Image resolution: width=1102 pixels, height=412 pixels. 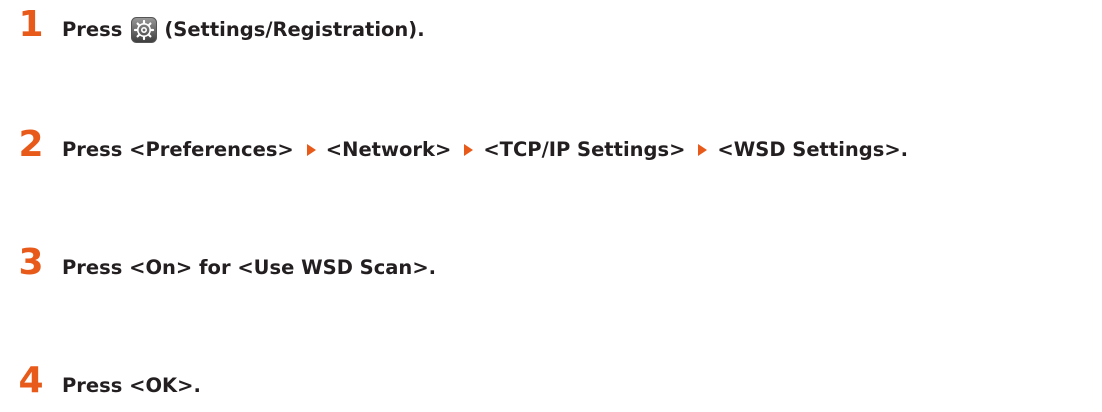 I want to click on menu-path-tcpip-settings: <TCP/IP Settings>, so click(x=584, y=149).